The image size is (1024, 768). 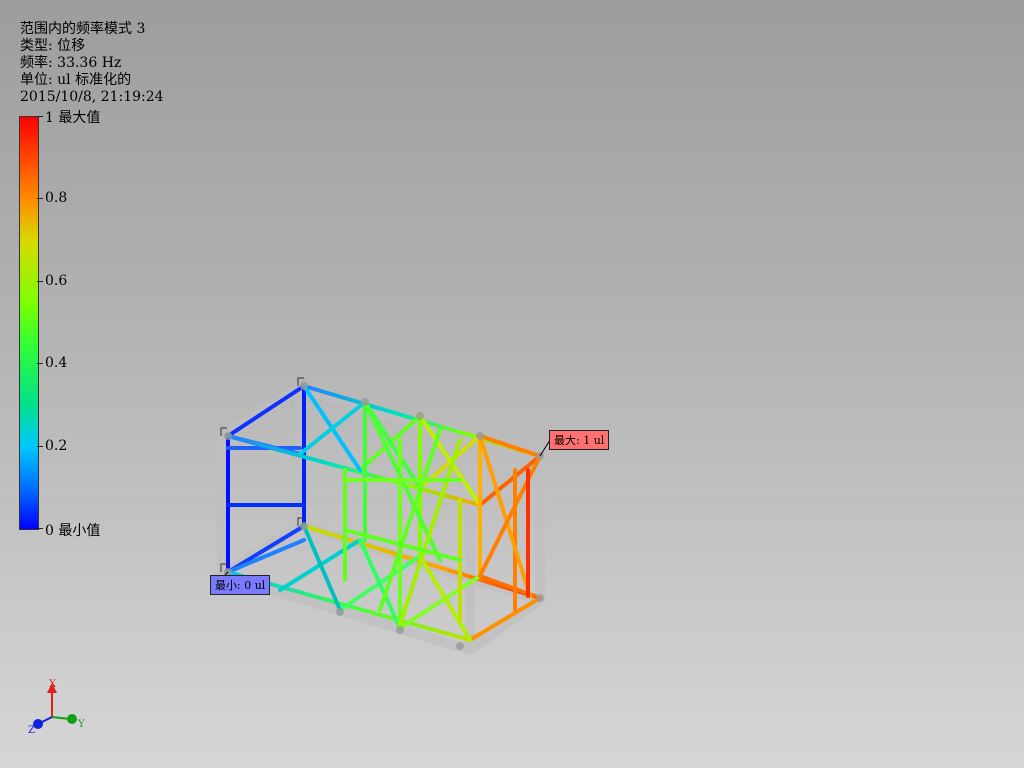 I want to click on max-probe-label: 最大: 1 ul, so click(x=579, y=440).